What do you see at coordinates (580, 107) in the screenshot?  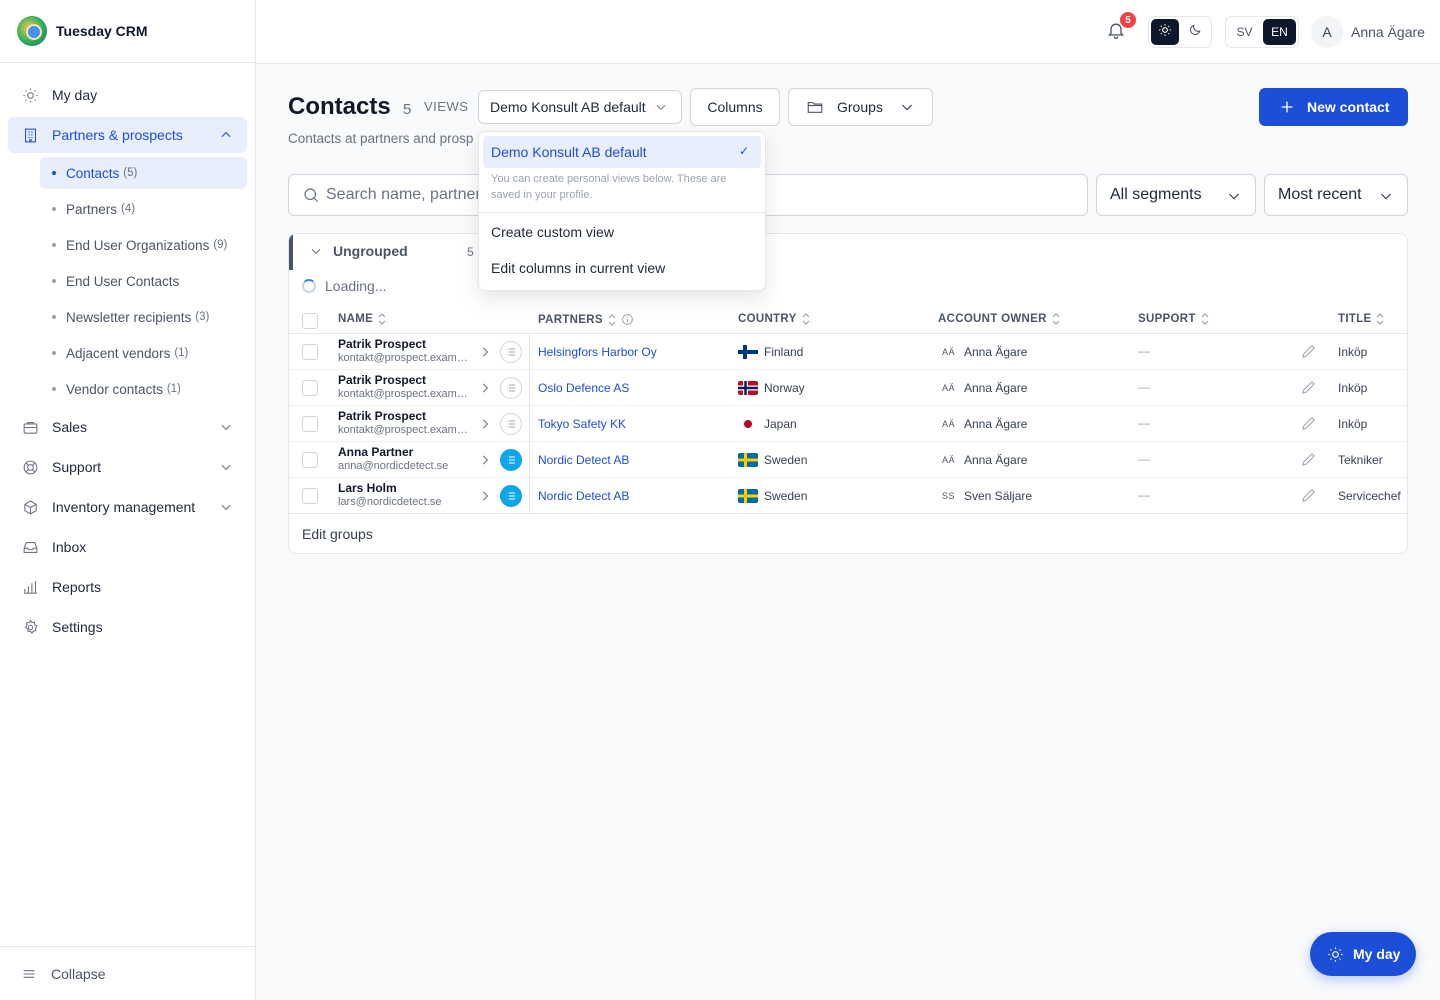 I see `view-select: Demo Konsult AB default` at bounding box center [580, 107].